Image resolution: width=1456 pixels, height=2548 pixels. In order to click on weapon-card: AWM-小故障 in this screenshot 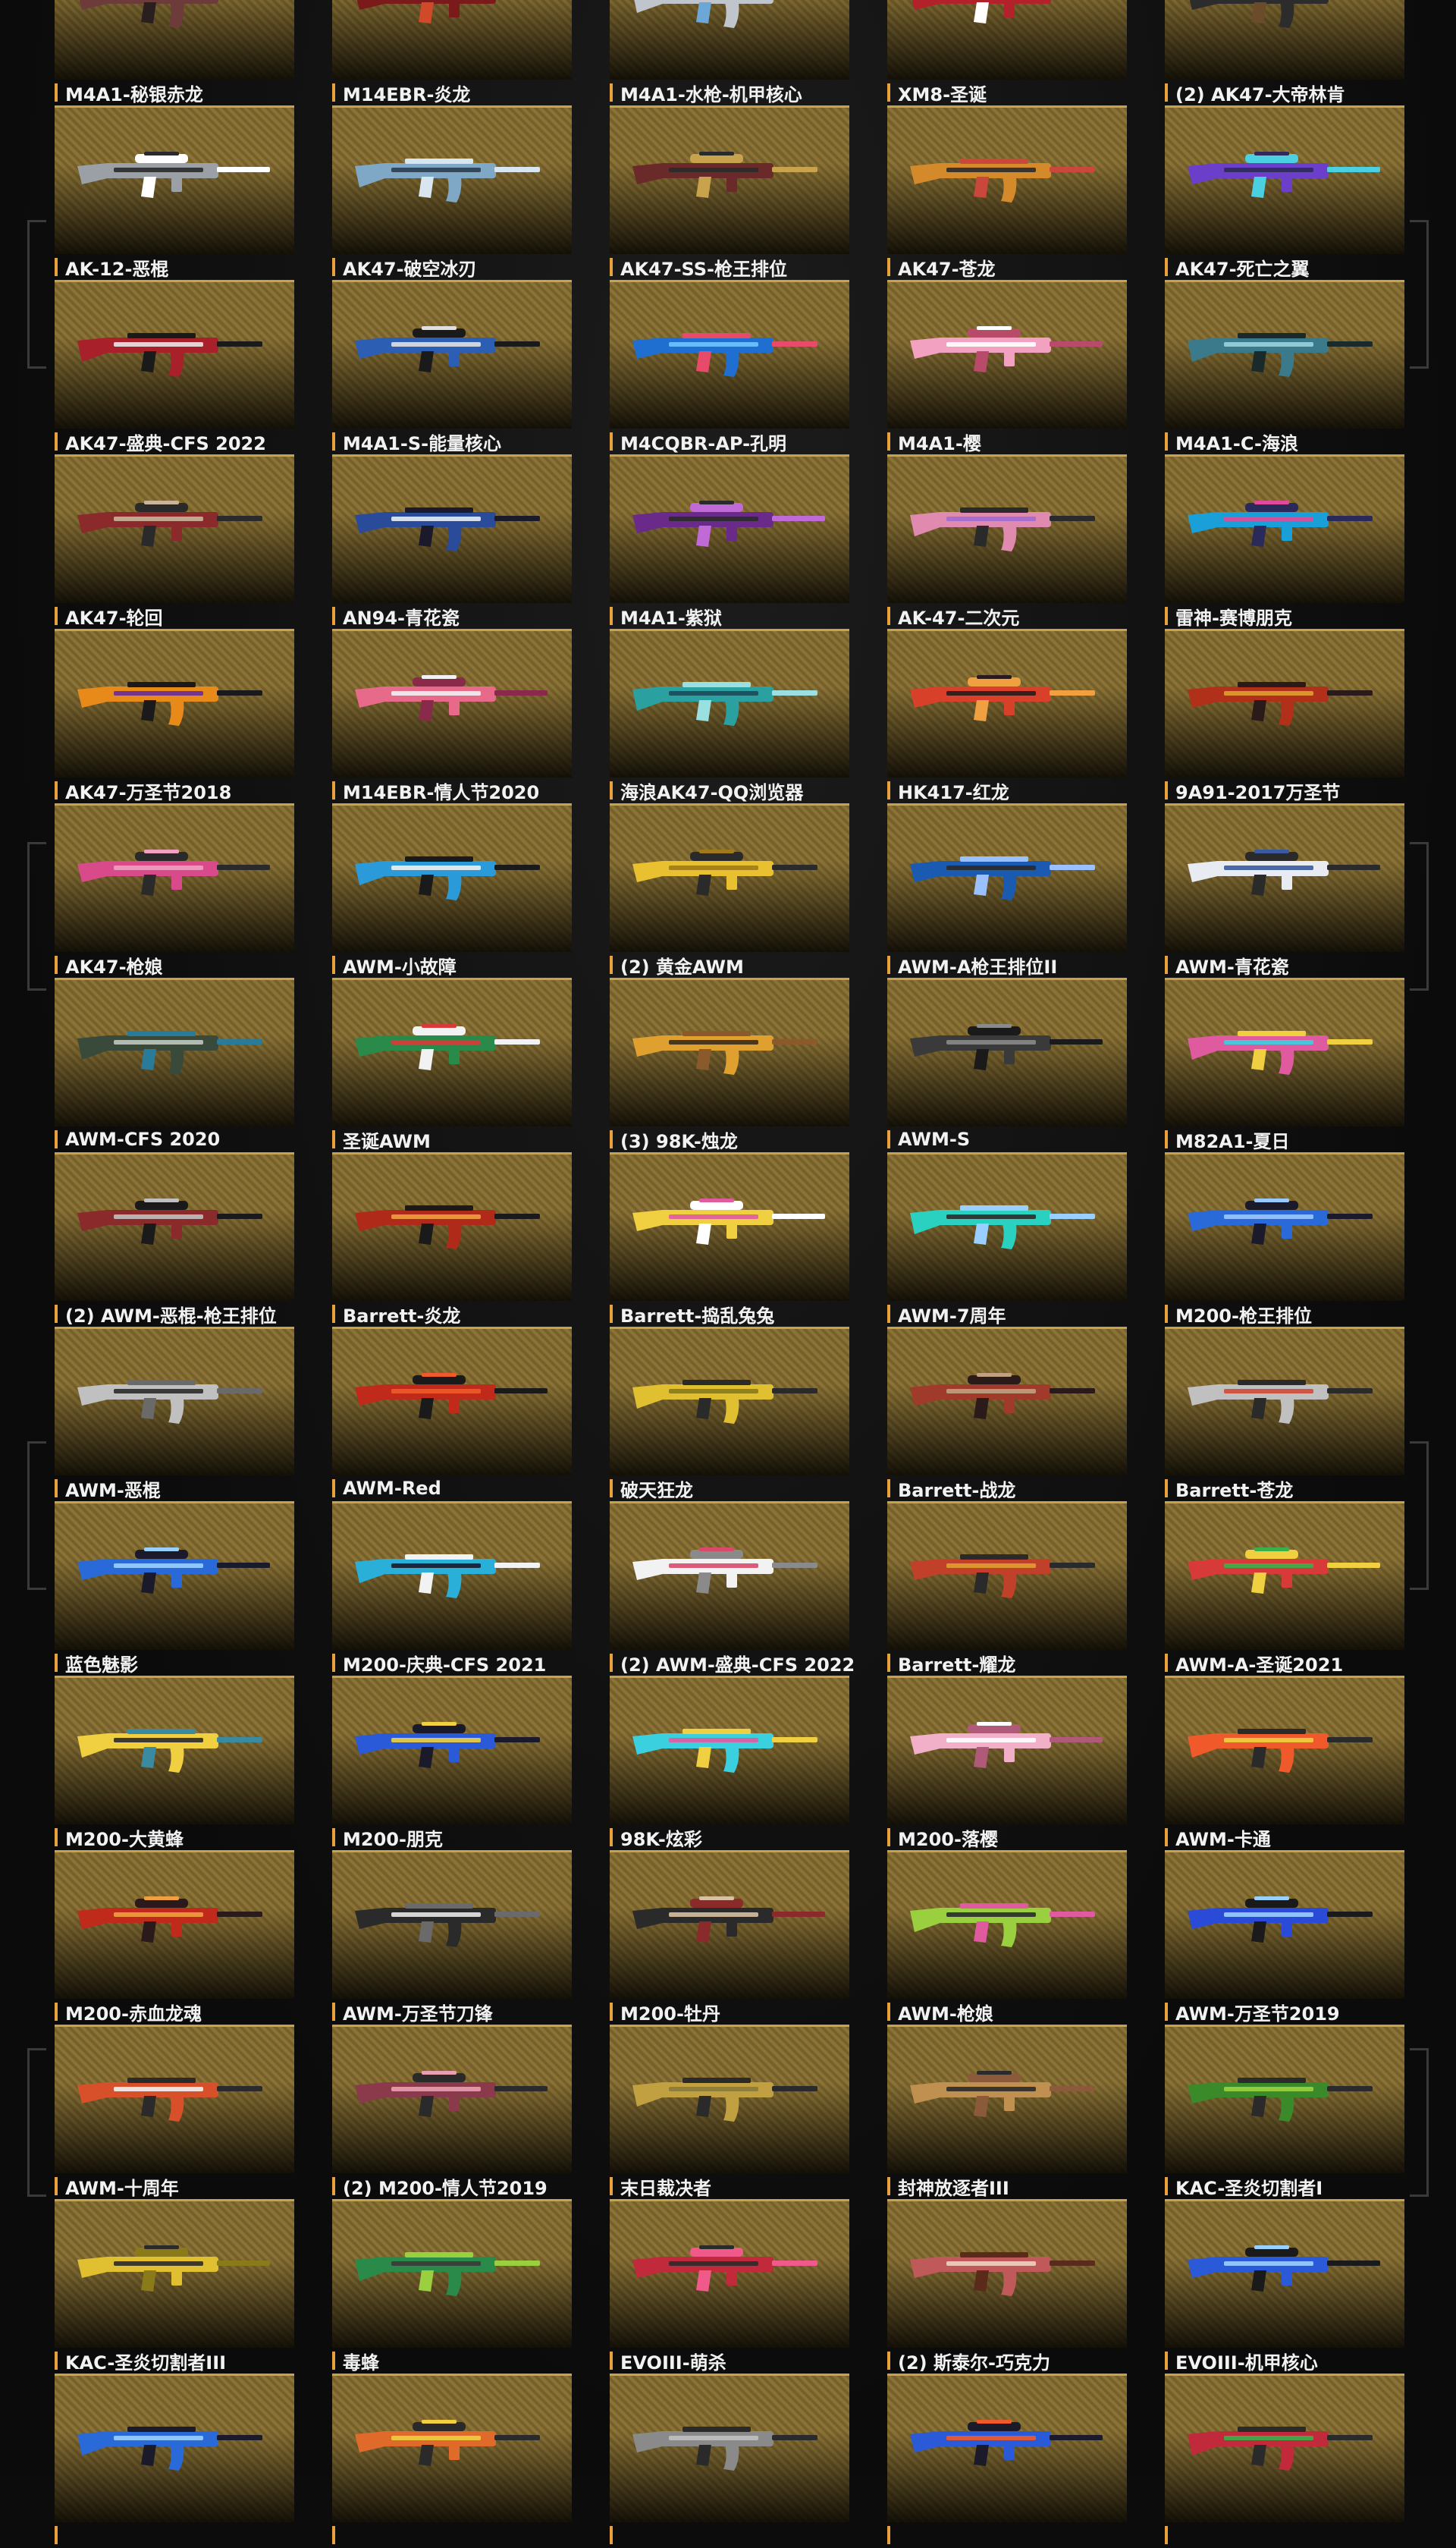, I will do `click(452, 890)`.